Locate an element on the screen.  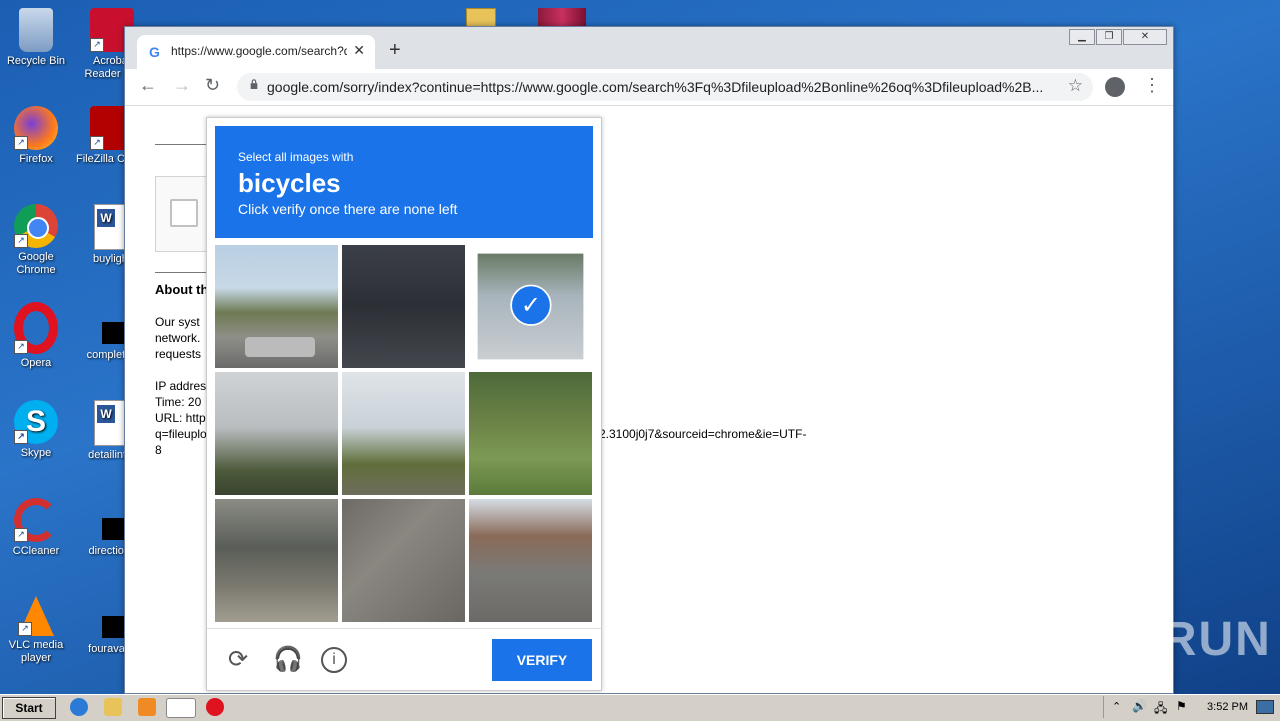
explorer-icon is located at coordinates (113, 707).